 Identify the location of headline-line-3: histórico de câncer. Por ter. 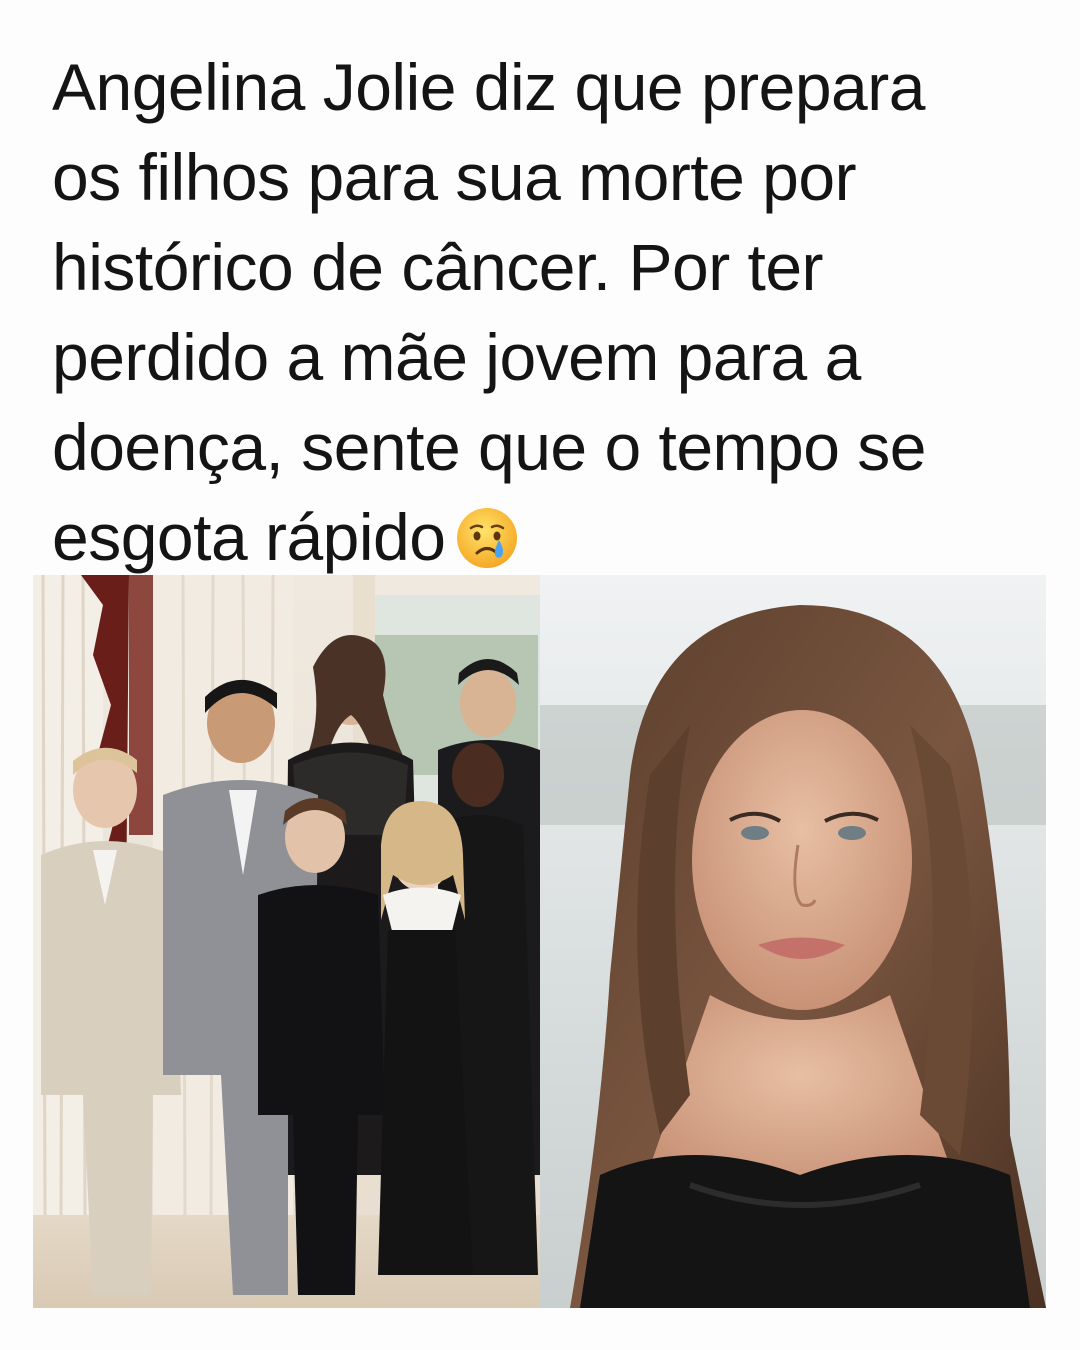
(438, 267).